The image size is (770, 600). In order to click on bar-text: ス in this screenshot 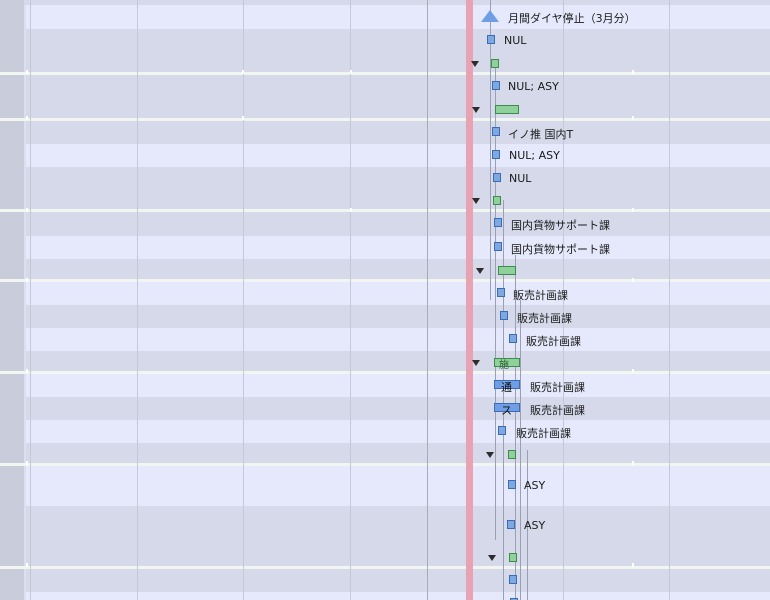, I will do `click(506, 410)`.